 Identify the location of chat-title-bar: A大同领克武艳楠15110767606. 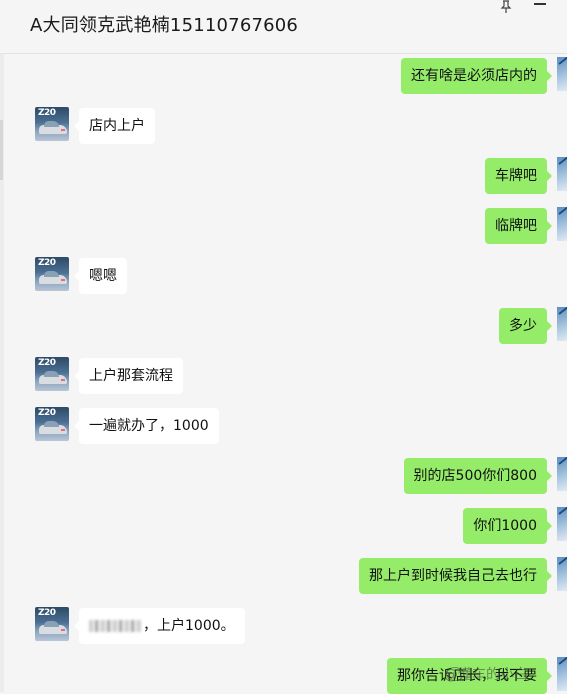
(283, 27).